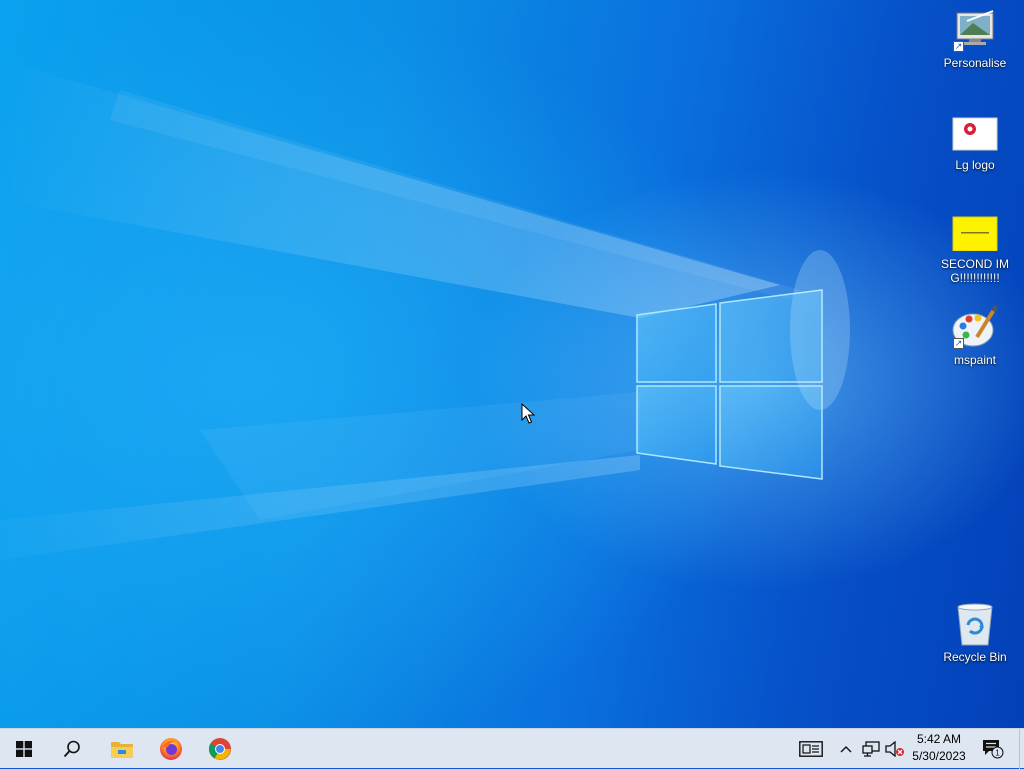 The image size is (1024, 769). What do you see at coordinates (939, 756) in the screenshot?
I see `clock-date: 5/30/2023` at bounding box center [939, 756].